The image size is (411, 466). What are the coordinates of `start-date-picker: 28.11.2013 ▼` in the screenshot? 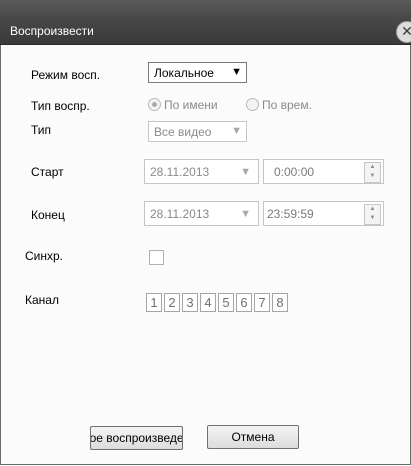 It's located at (201, 171).